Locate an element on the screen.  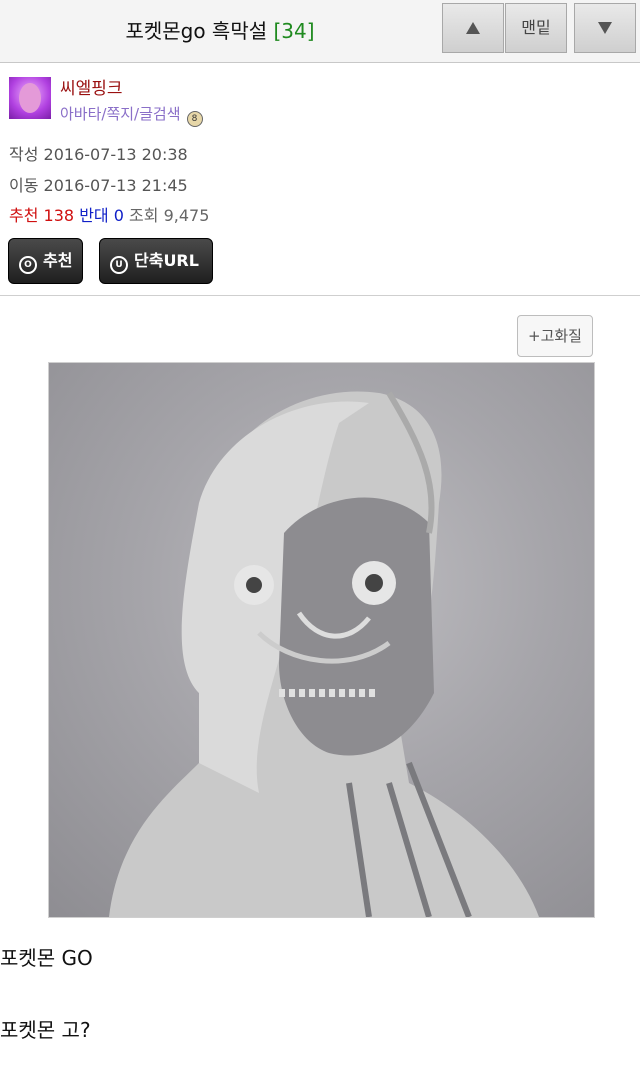
high-quality-button: +고화질 is located at coordinates (555, 336).